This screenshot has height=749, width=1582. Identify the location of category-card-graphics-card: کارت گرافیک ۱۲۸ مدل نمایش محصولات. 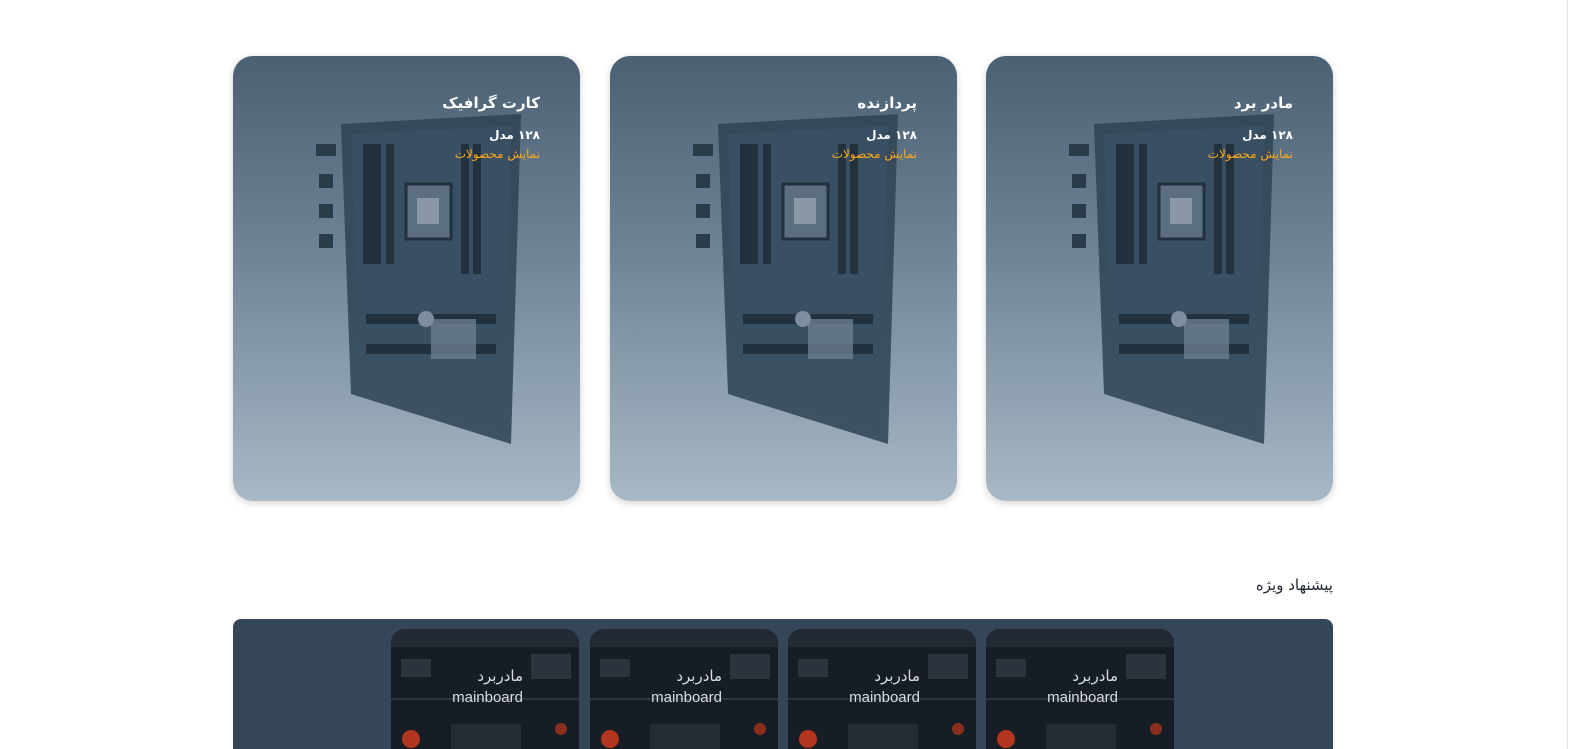
(406, 278).